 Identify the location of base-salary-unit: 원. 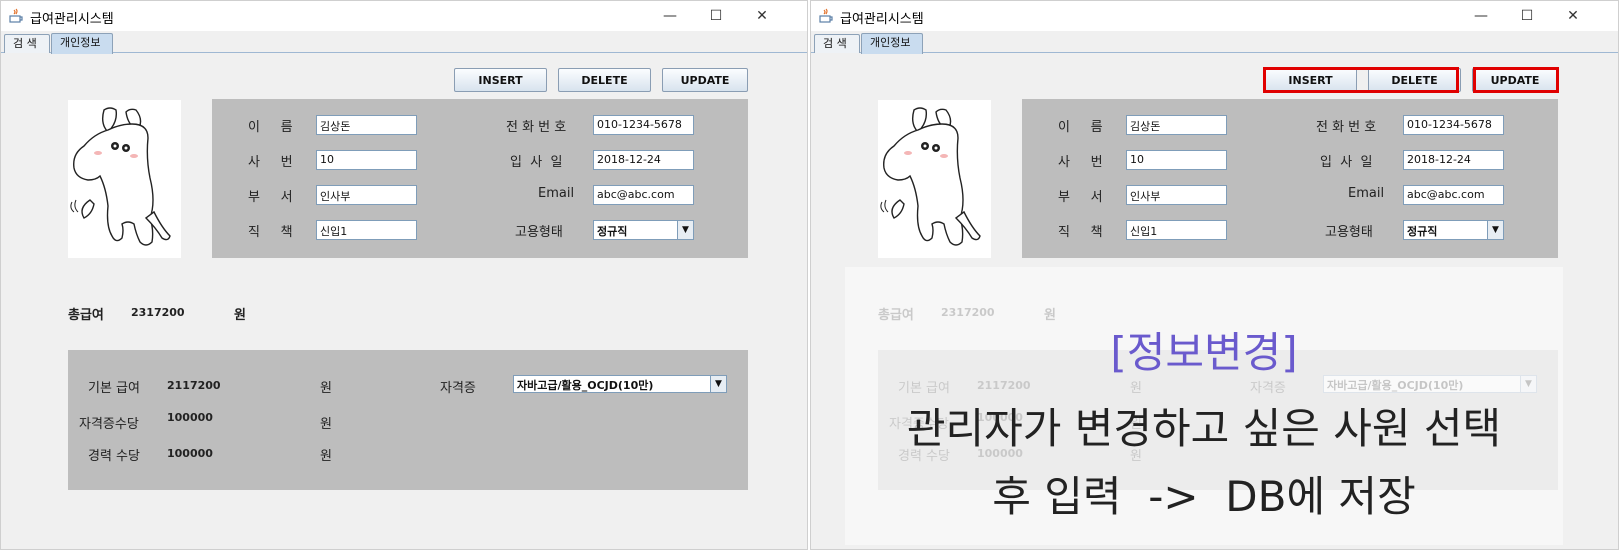
(326, 388).